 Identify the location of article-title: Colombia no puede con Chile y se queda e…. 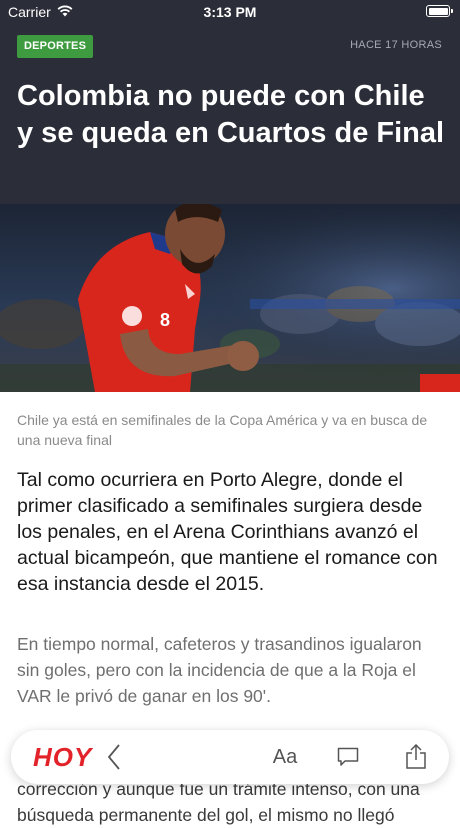
(231, 114).